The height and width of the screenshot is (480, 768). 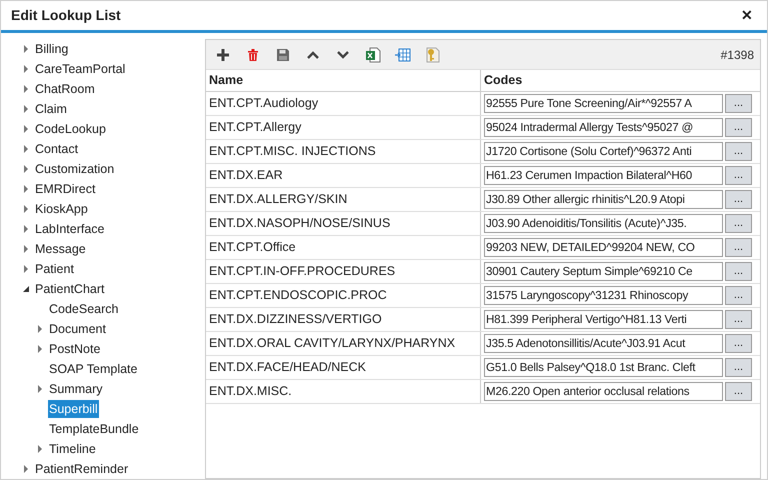 What do you see at coordinates (603, 343) in the screenshot?
I see `codes-field: J35.5 Adenotonsillitis/Acute^J03.91 Acut` at bounding box center [603, 343].